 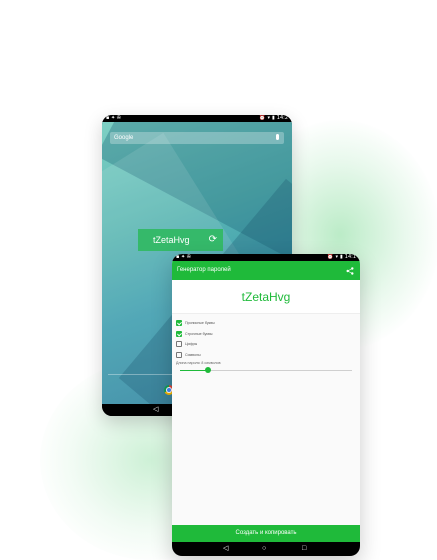 What do you see at coordinates (266, 270) in the screenshot?
I see `app-bar: Генератор паролей` at bounding box center [266, 270].